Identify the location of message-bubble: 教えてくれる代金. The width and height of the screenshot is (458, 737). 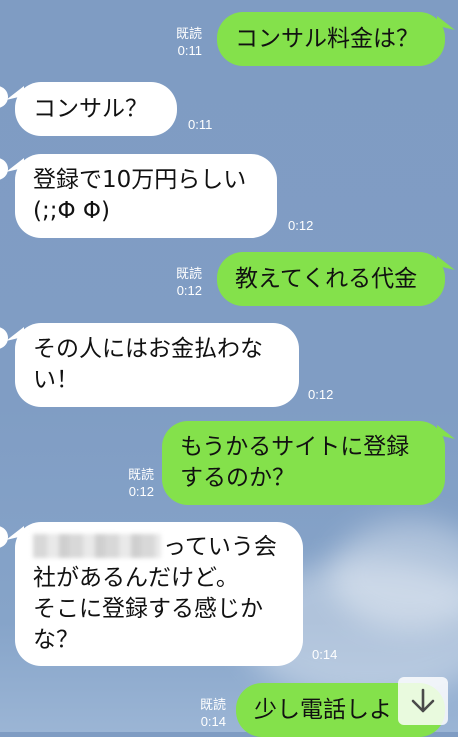
(331, 279).